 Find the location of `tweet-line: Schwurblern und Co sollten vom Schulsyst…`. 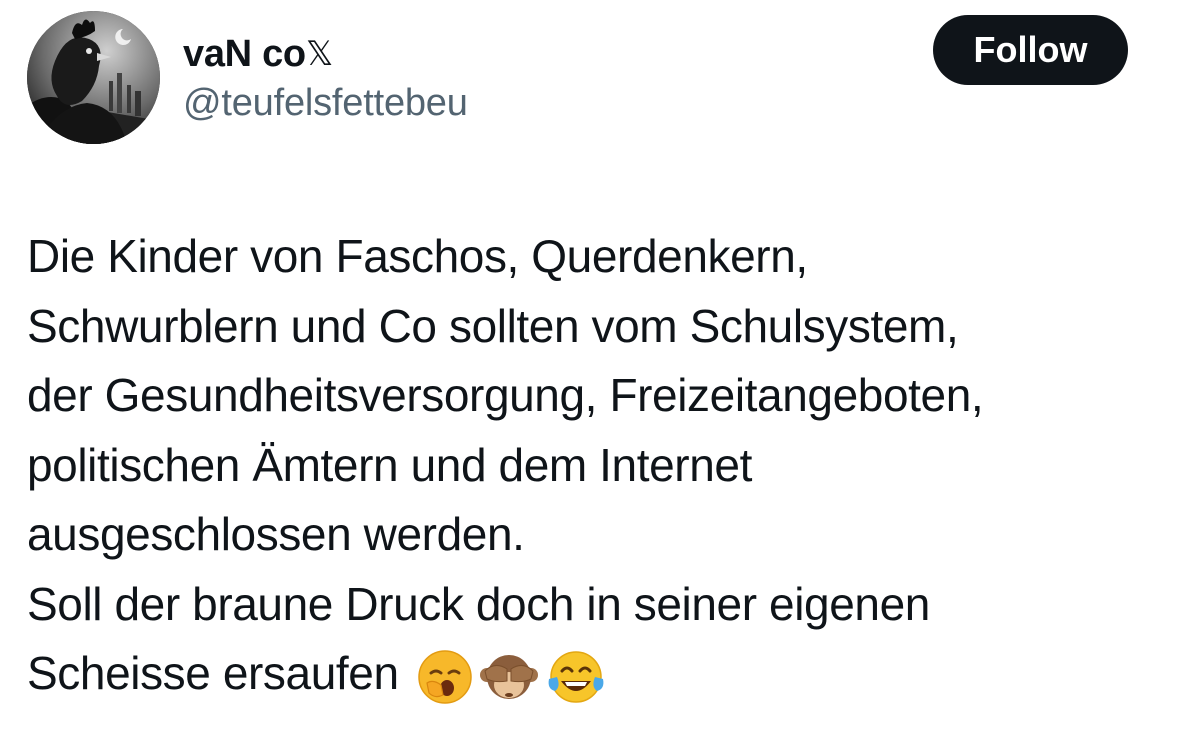

tweet-line: Schwurblern und Co sollten vom Schulsyst… is located at coordinates (493, 325).